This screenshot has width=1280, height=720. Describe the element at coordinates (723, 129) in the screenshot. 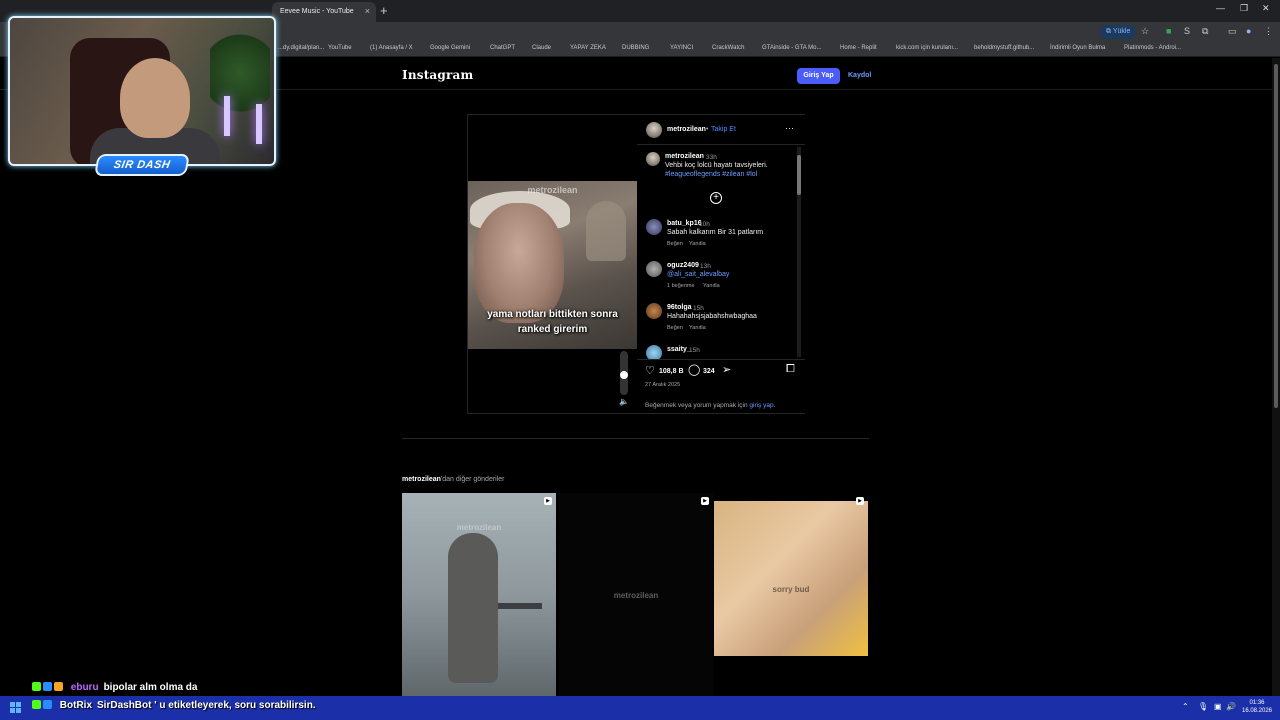

I see `follow-link: Takip Et` at that location.